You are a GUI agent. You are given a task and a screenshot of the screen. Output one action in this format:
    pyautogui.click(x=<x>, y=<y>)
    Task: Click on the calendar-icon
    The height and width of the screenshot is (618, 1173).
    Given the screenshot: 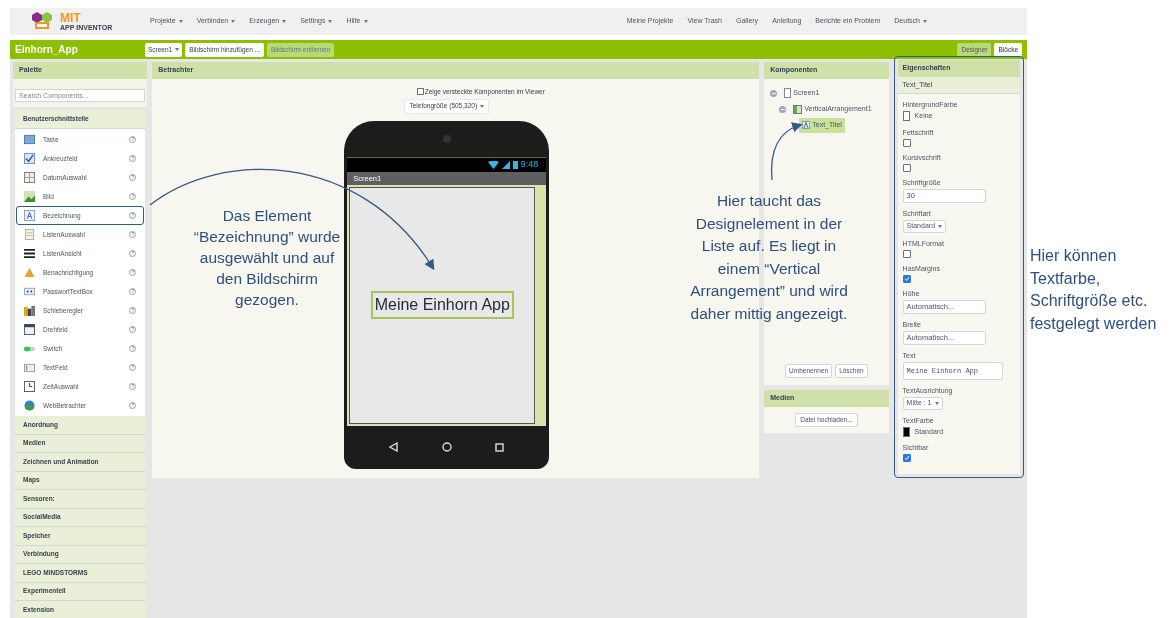 What is the action you would take?
    pyautogui.click(x=29, y=177)
    